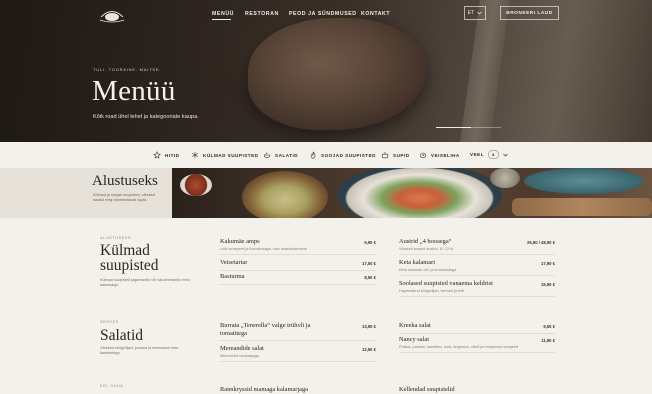 This screenshot has height=394, width=652. I want to click on category-beef: VEISELIHA, so click(439, 155).